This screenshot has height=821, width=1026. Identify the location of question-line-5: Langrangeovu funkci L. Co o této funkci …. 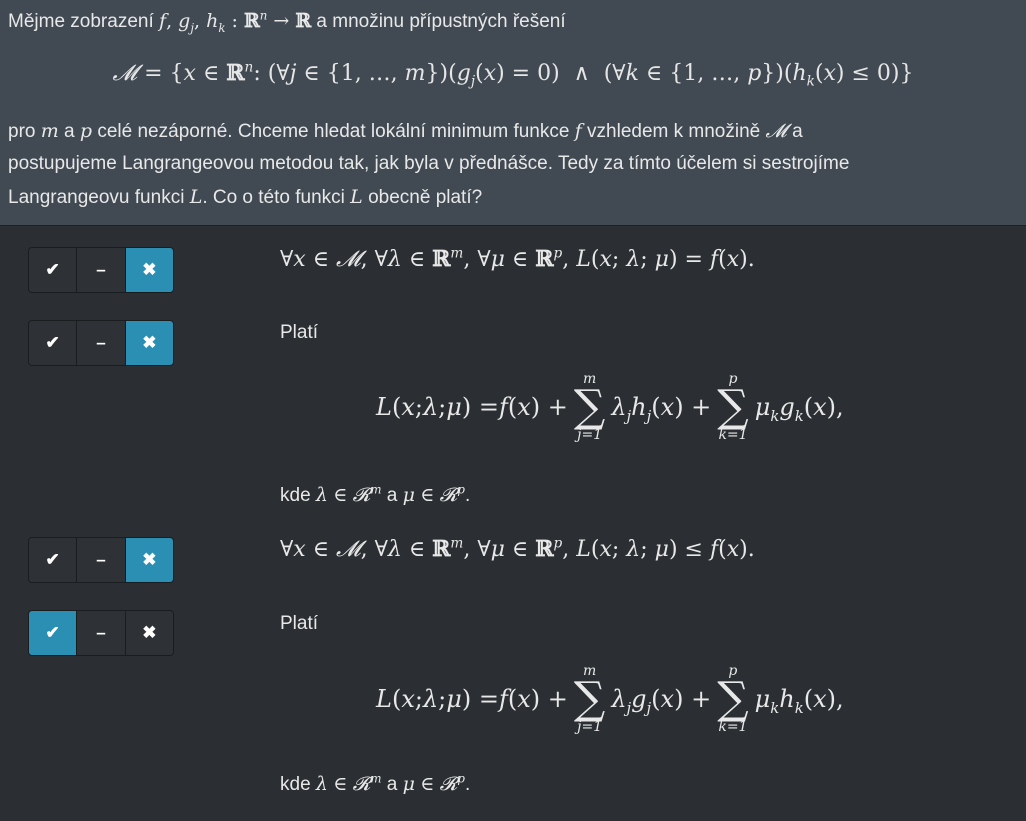
(245, 197).